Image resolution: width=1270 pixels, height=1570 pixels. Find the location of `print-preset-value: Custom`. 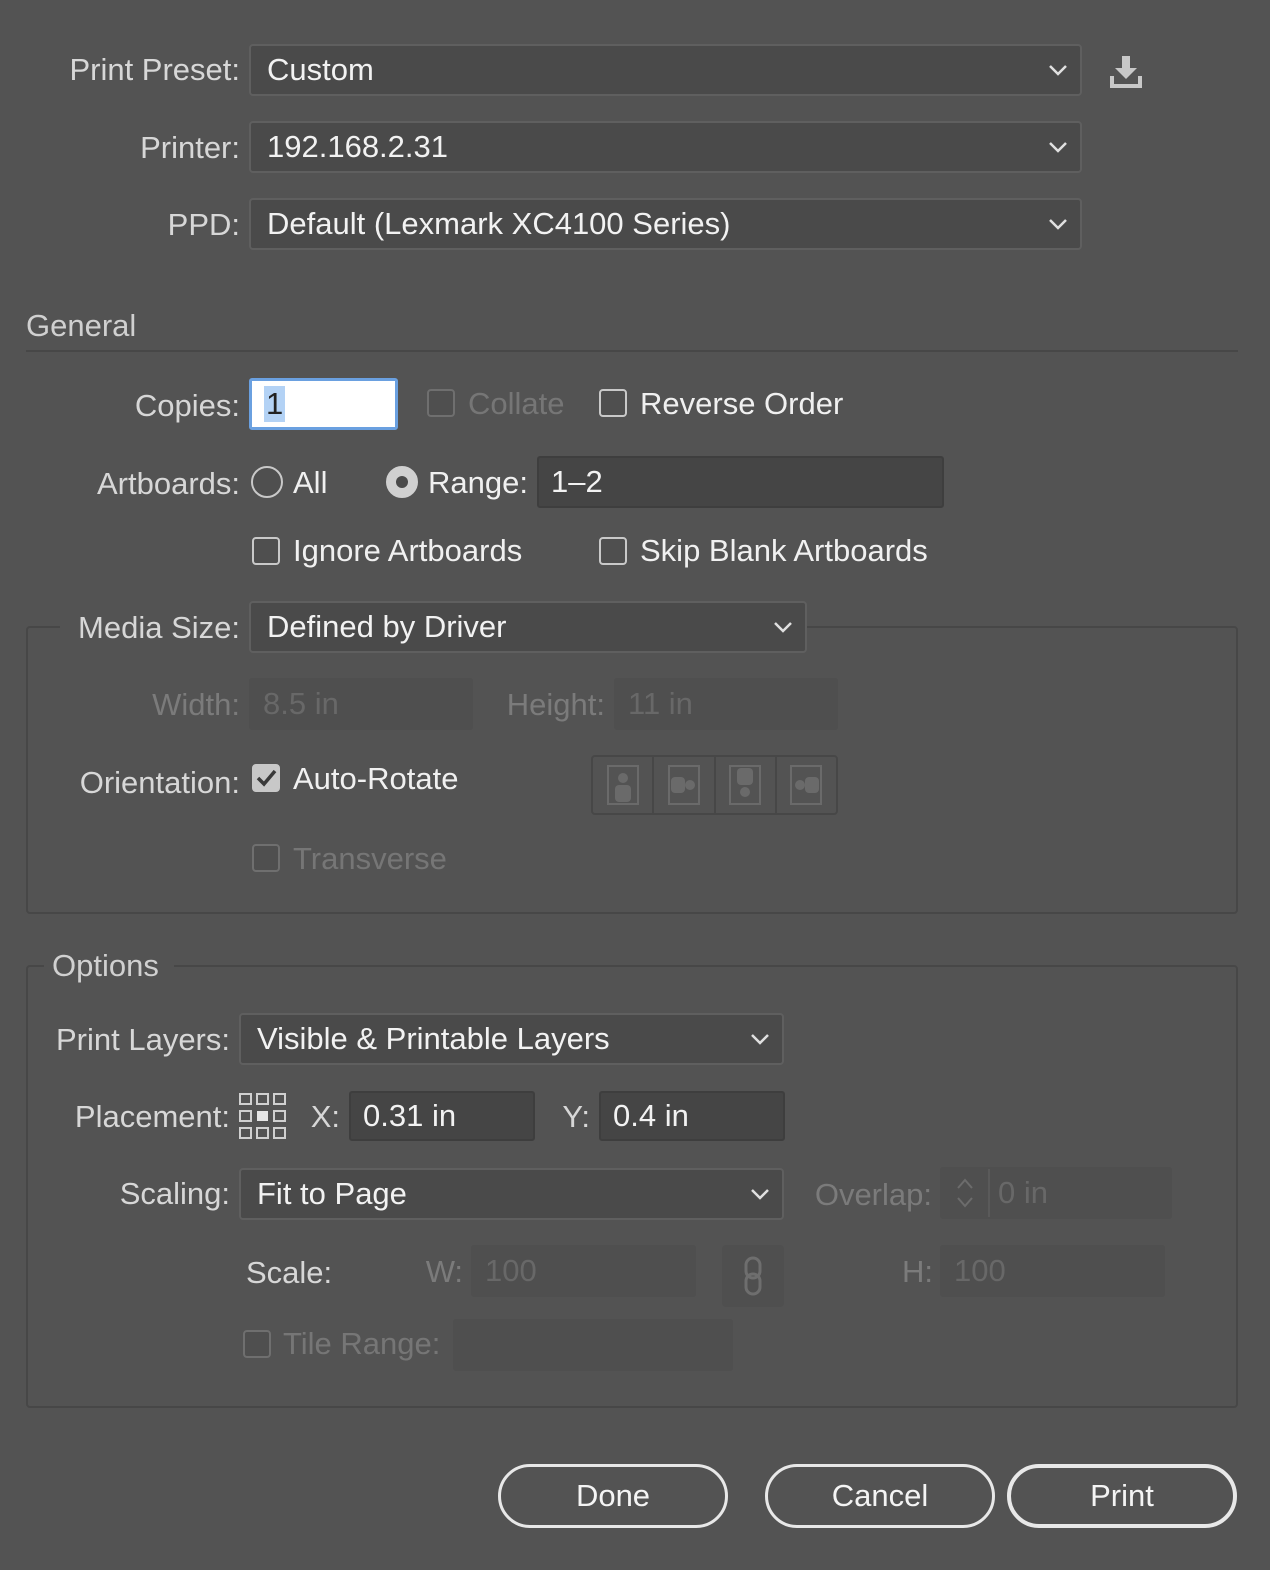

print-preset-value: Custom is located at coordinates (320, 69).